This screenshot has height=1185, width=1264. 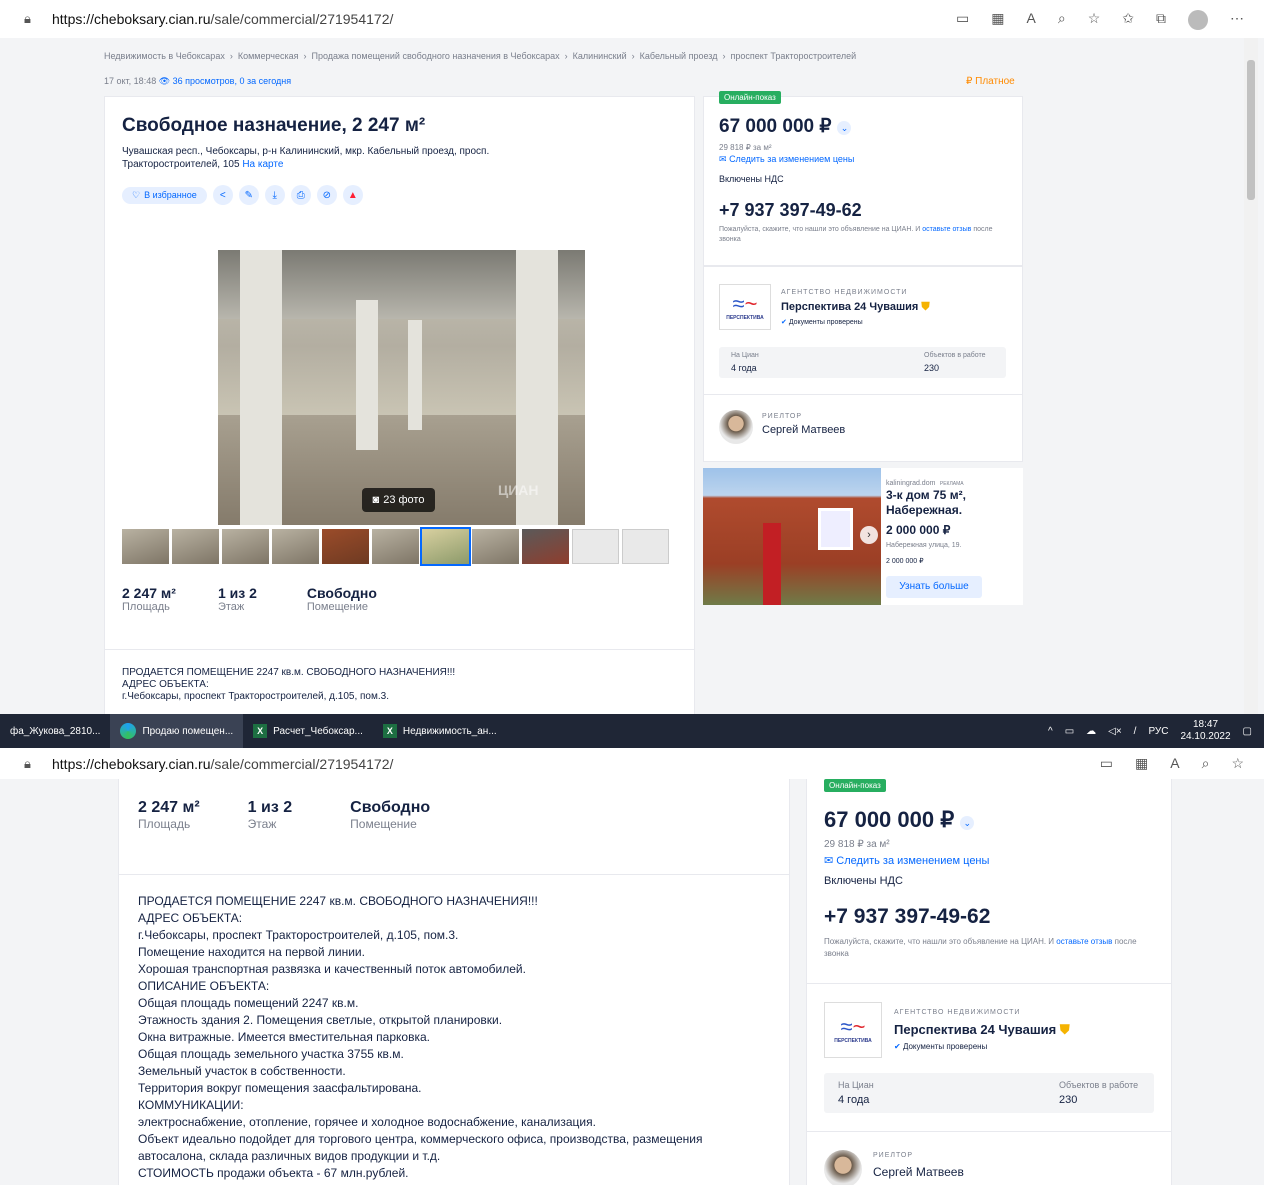 What do you see at coordinates (869, 535) in the screenshot?
I see `next-arrow-icon: ›` at bounding box center [869, 535].